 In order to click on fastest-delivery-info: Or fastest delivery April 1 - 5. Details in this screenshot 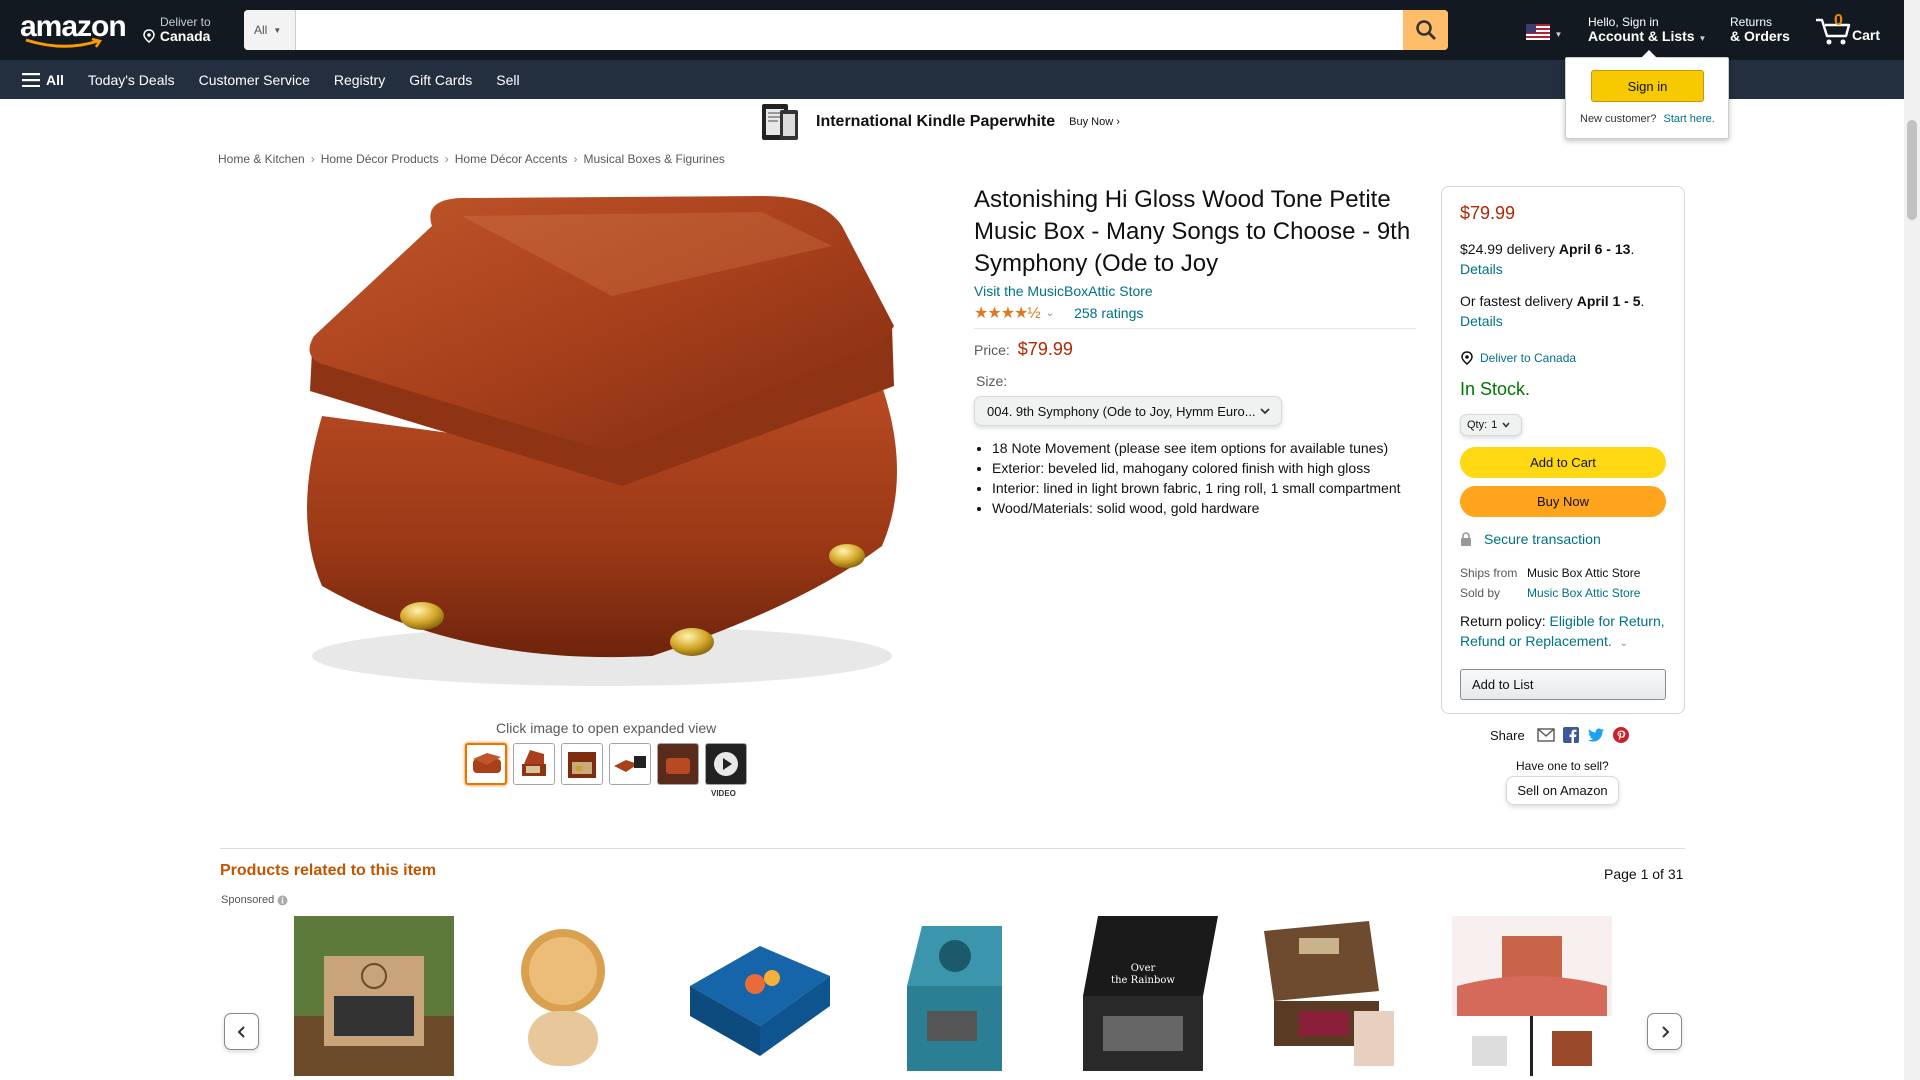, I will do `click(1552, 311)`.